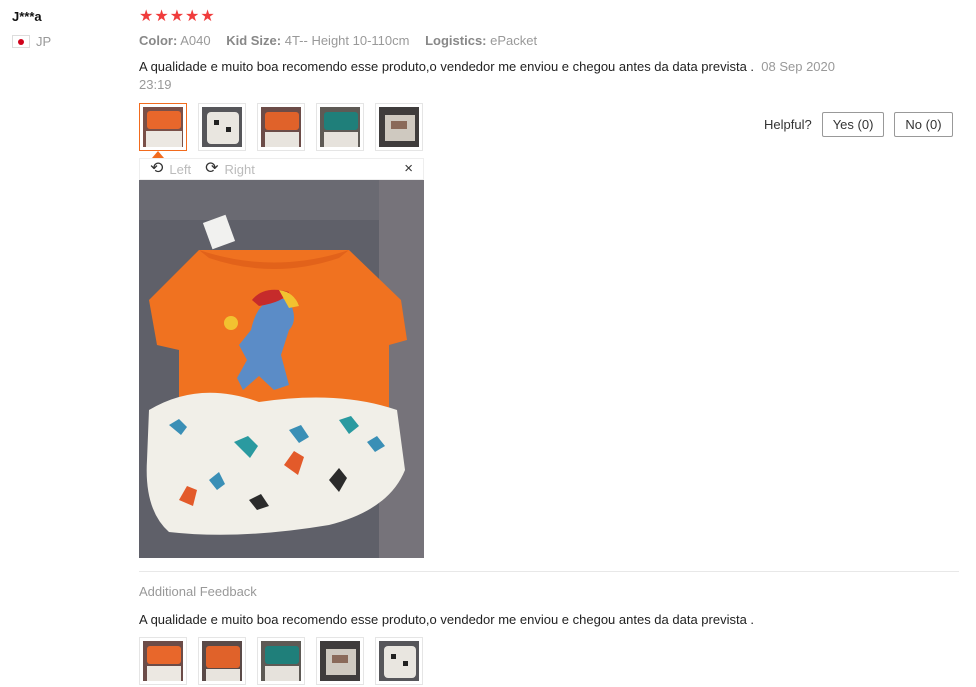 The height and width of the screenshot is (687, 976). Describe the element at coordinates (408, 168) in the screenshot. I see `close-icon: ×` at that location.